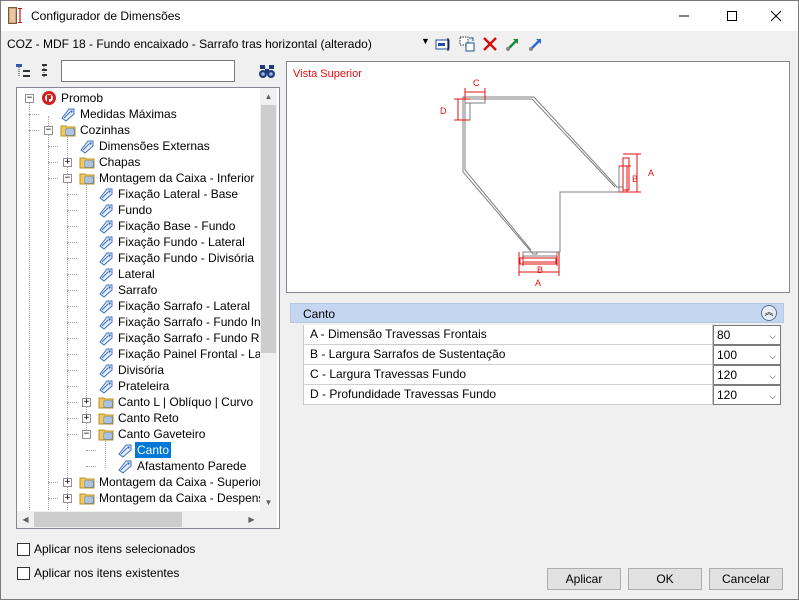  Describe the element at coordinates (490, 44) in the screenshot. I see `delete-configuration-icon` at that location.